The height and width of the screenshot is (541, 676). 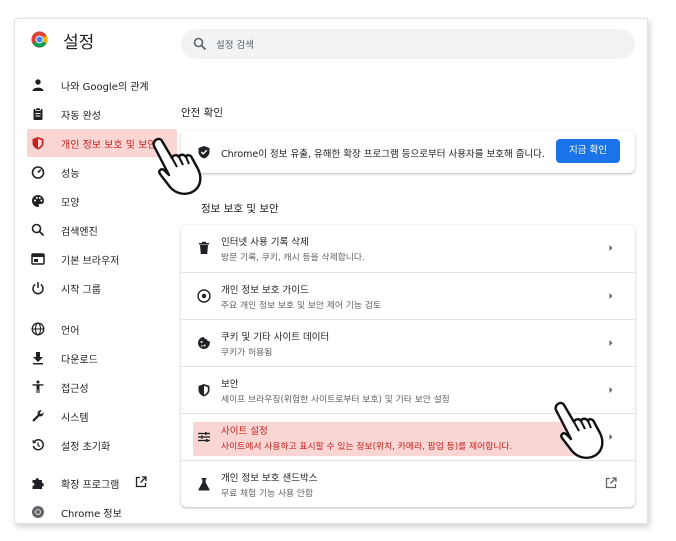 What do you see at coordinates (38, 201) in the screenshot?
I see `palette-icon` at bounding box center [38, 201].